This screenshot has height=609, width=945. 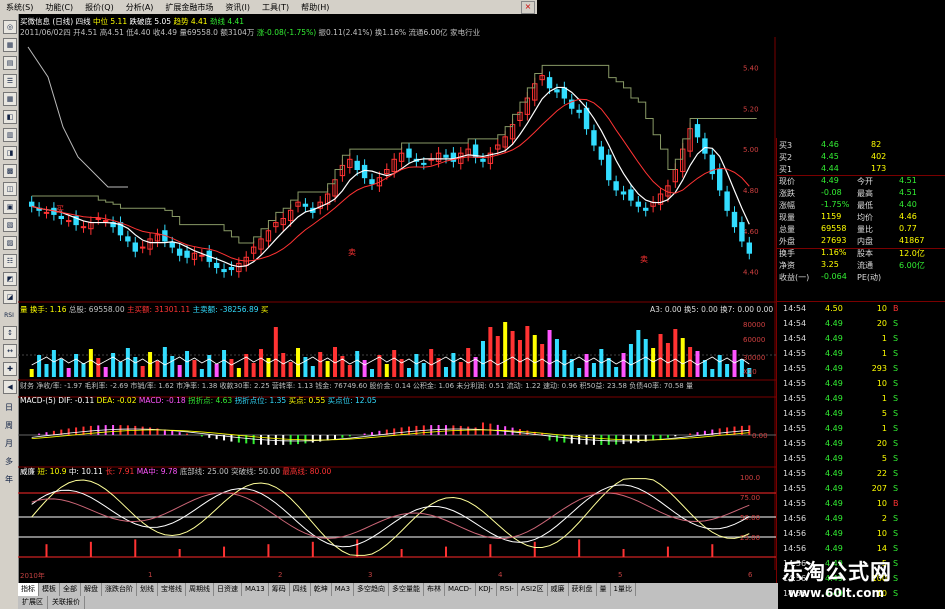 I want to click on tool-panel-icon: ◫, so click(x=10, y=189).